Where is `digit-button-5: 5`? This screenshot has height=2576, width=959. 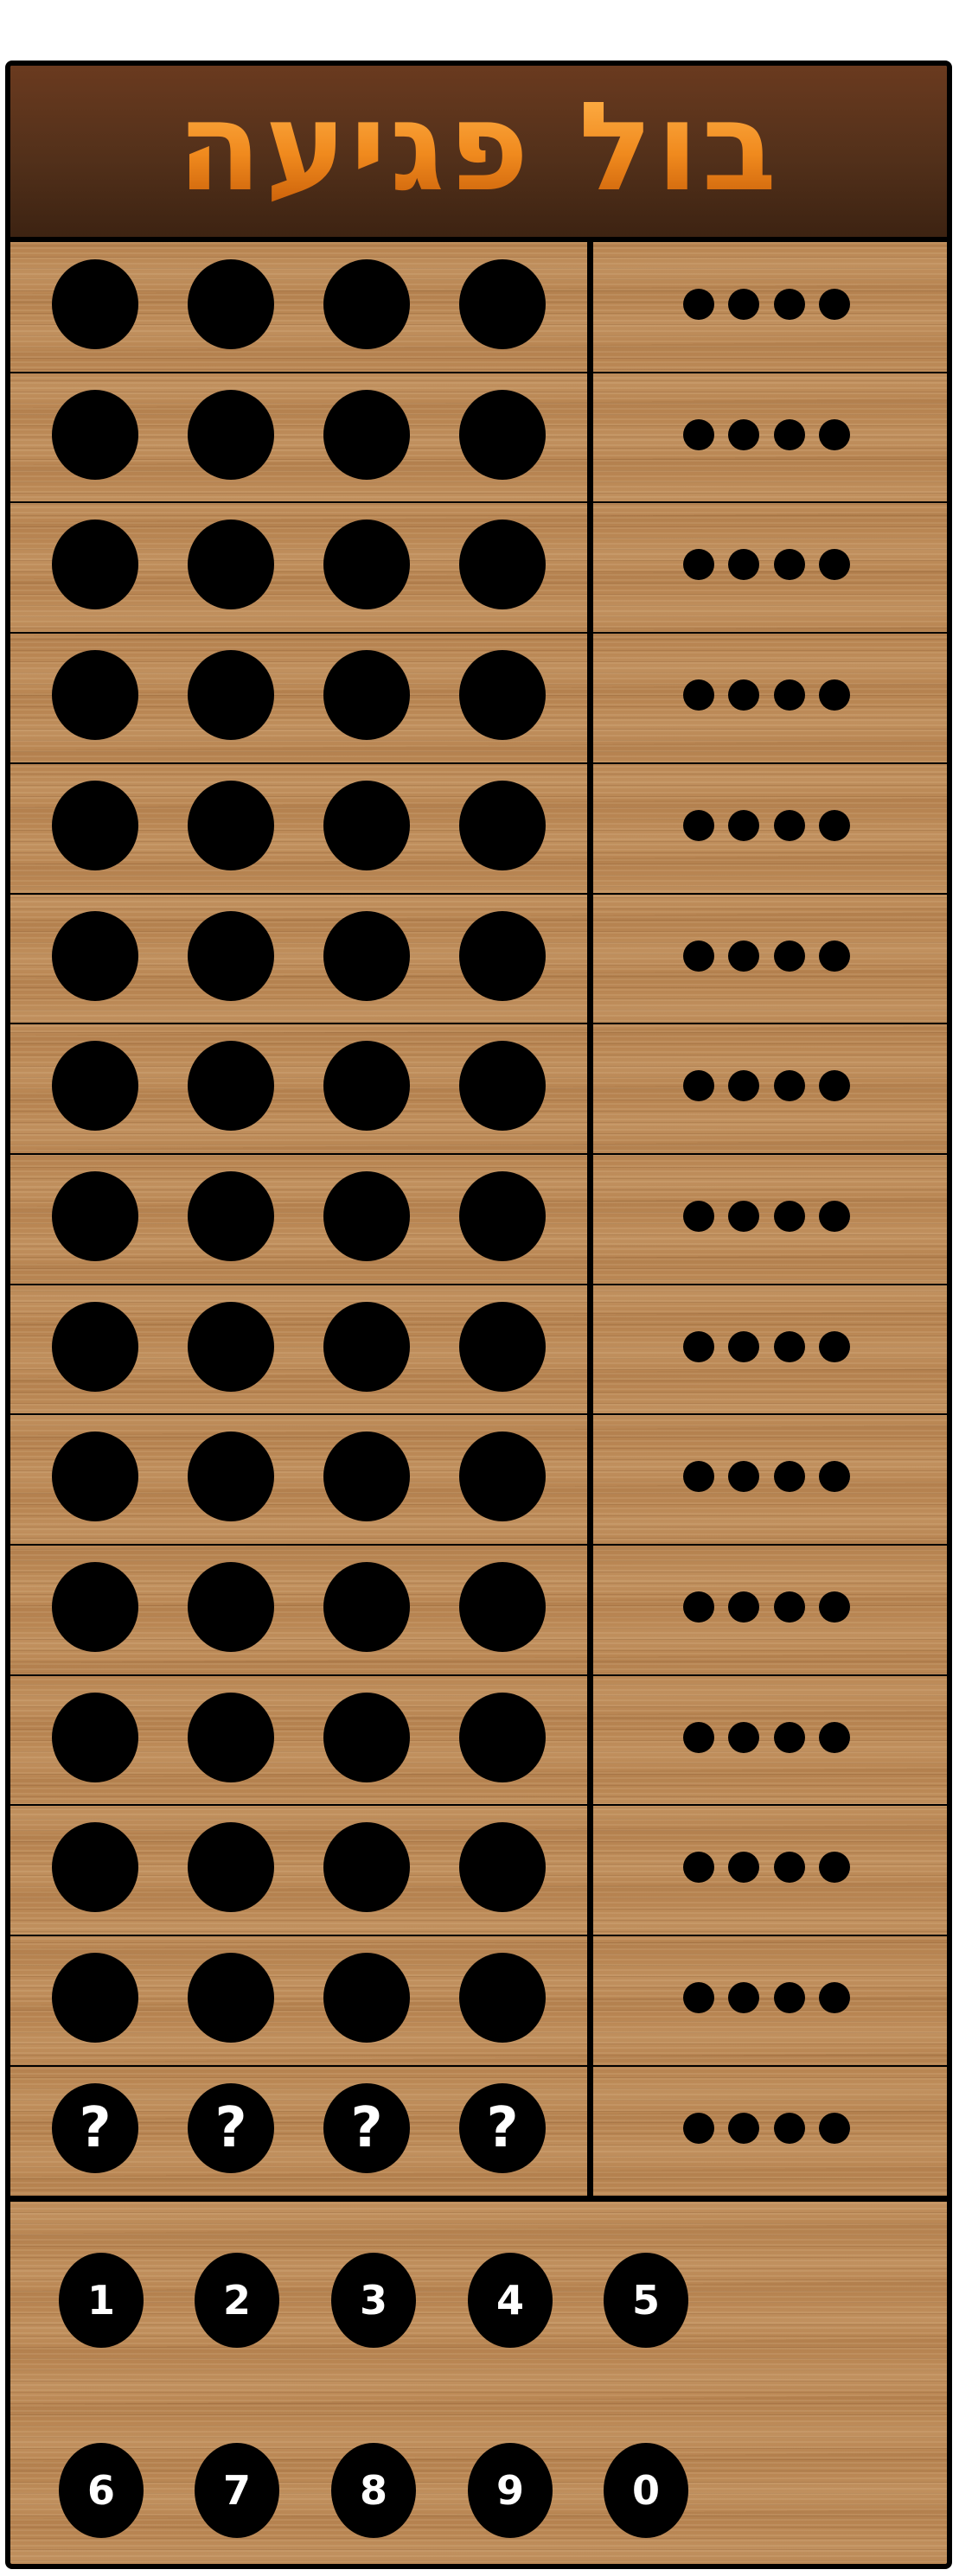
digit-button-5: 5 is located at coordinates (646, 2300).